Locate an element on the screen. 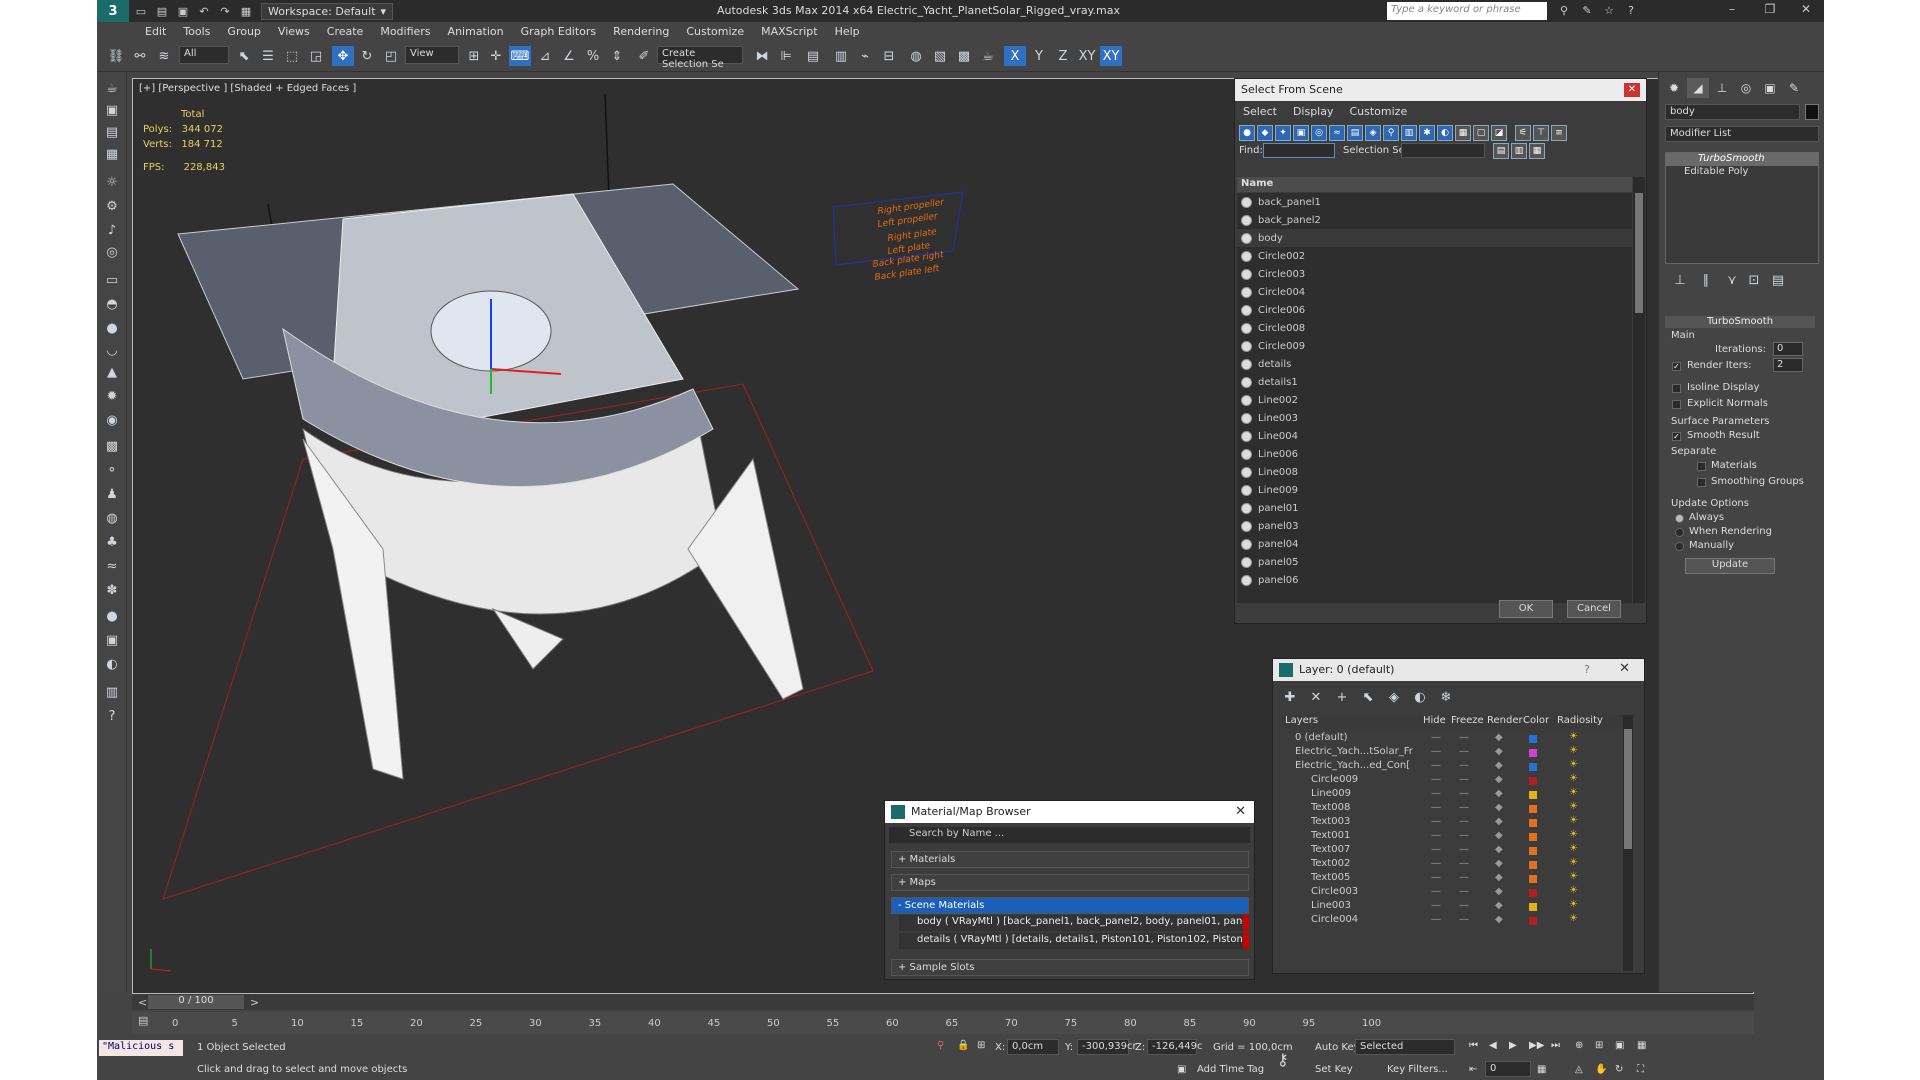 This screenshot has height=1080, width=1920. layer-scrollbar is located at coordinates (1628, 843).